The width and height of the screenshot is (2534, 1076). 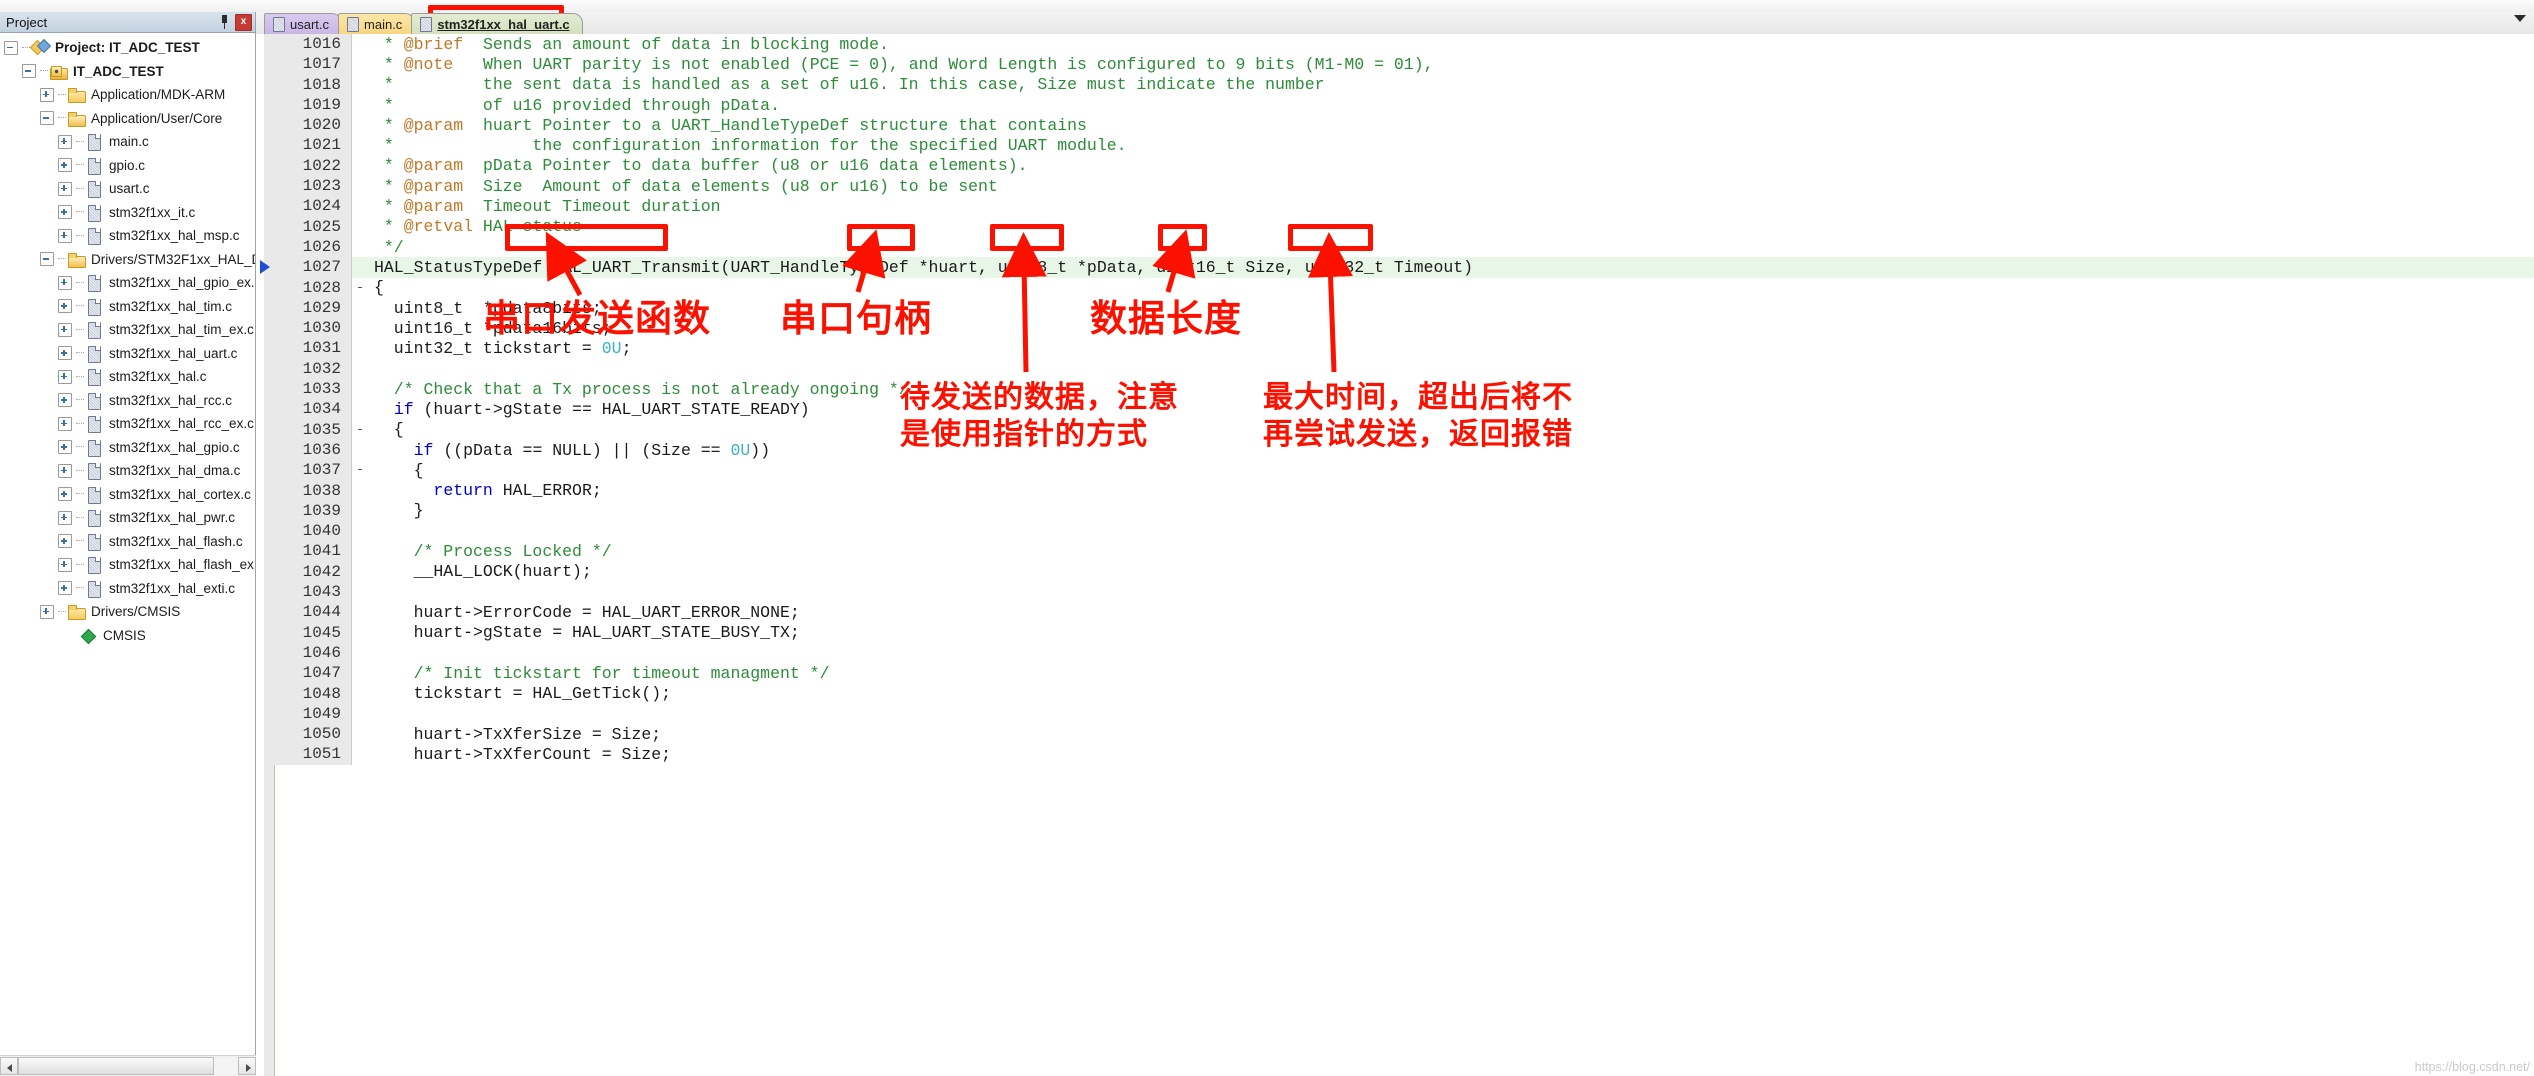 What do you see at coordinates (2520, 18) in the screenshot?
I see `chevron-down-icon` at bounding box center [2520, 18].